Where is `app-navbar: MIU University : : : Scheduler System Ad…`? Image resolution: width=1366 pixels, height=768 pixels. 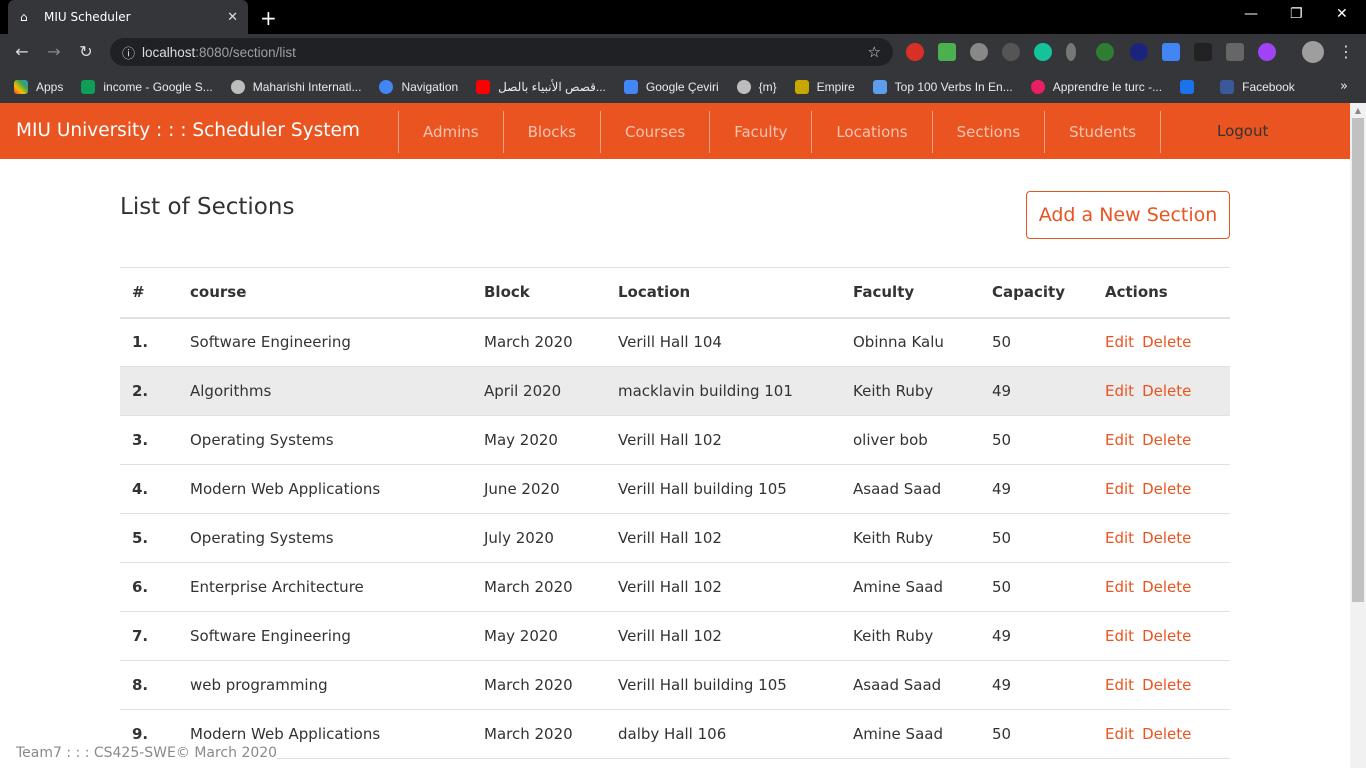
app-navbar: MIU University : : : Scheduler System Ad… is located at coordinates (675, 131).